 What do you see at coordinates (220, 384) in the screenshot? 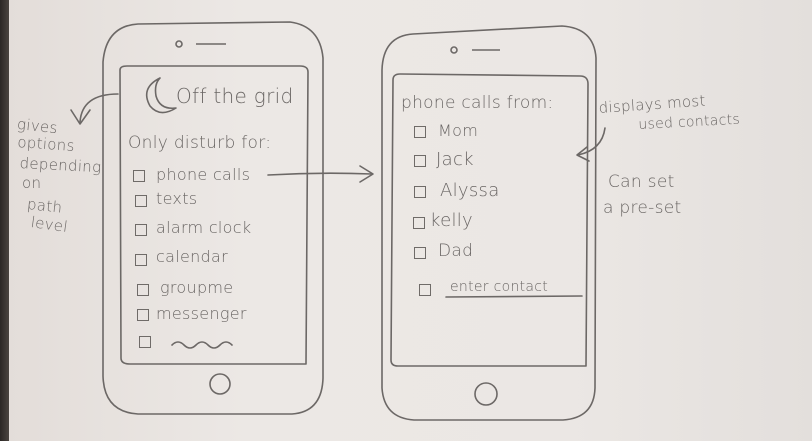
I see `left-home-button` at bounding box center [220, 384].